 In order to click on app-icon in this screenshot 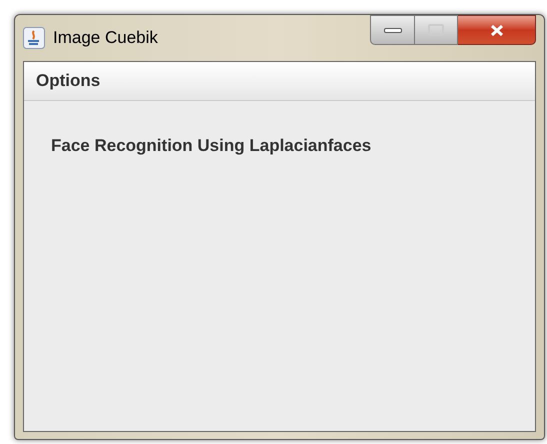, I will do `click(34, 37)`.